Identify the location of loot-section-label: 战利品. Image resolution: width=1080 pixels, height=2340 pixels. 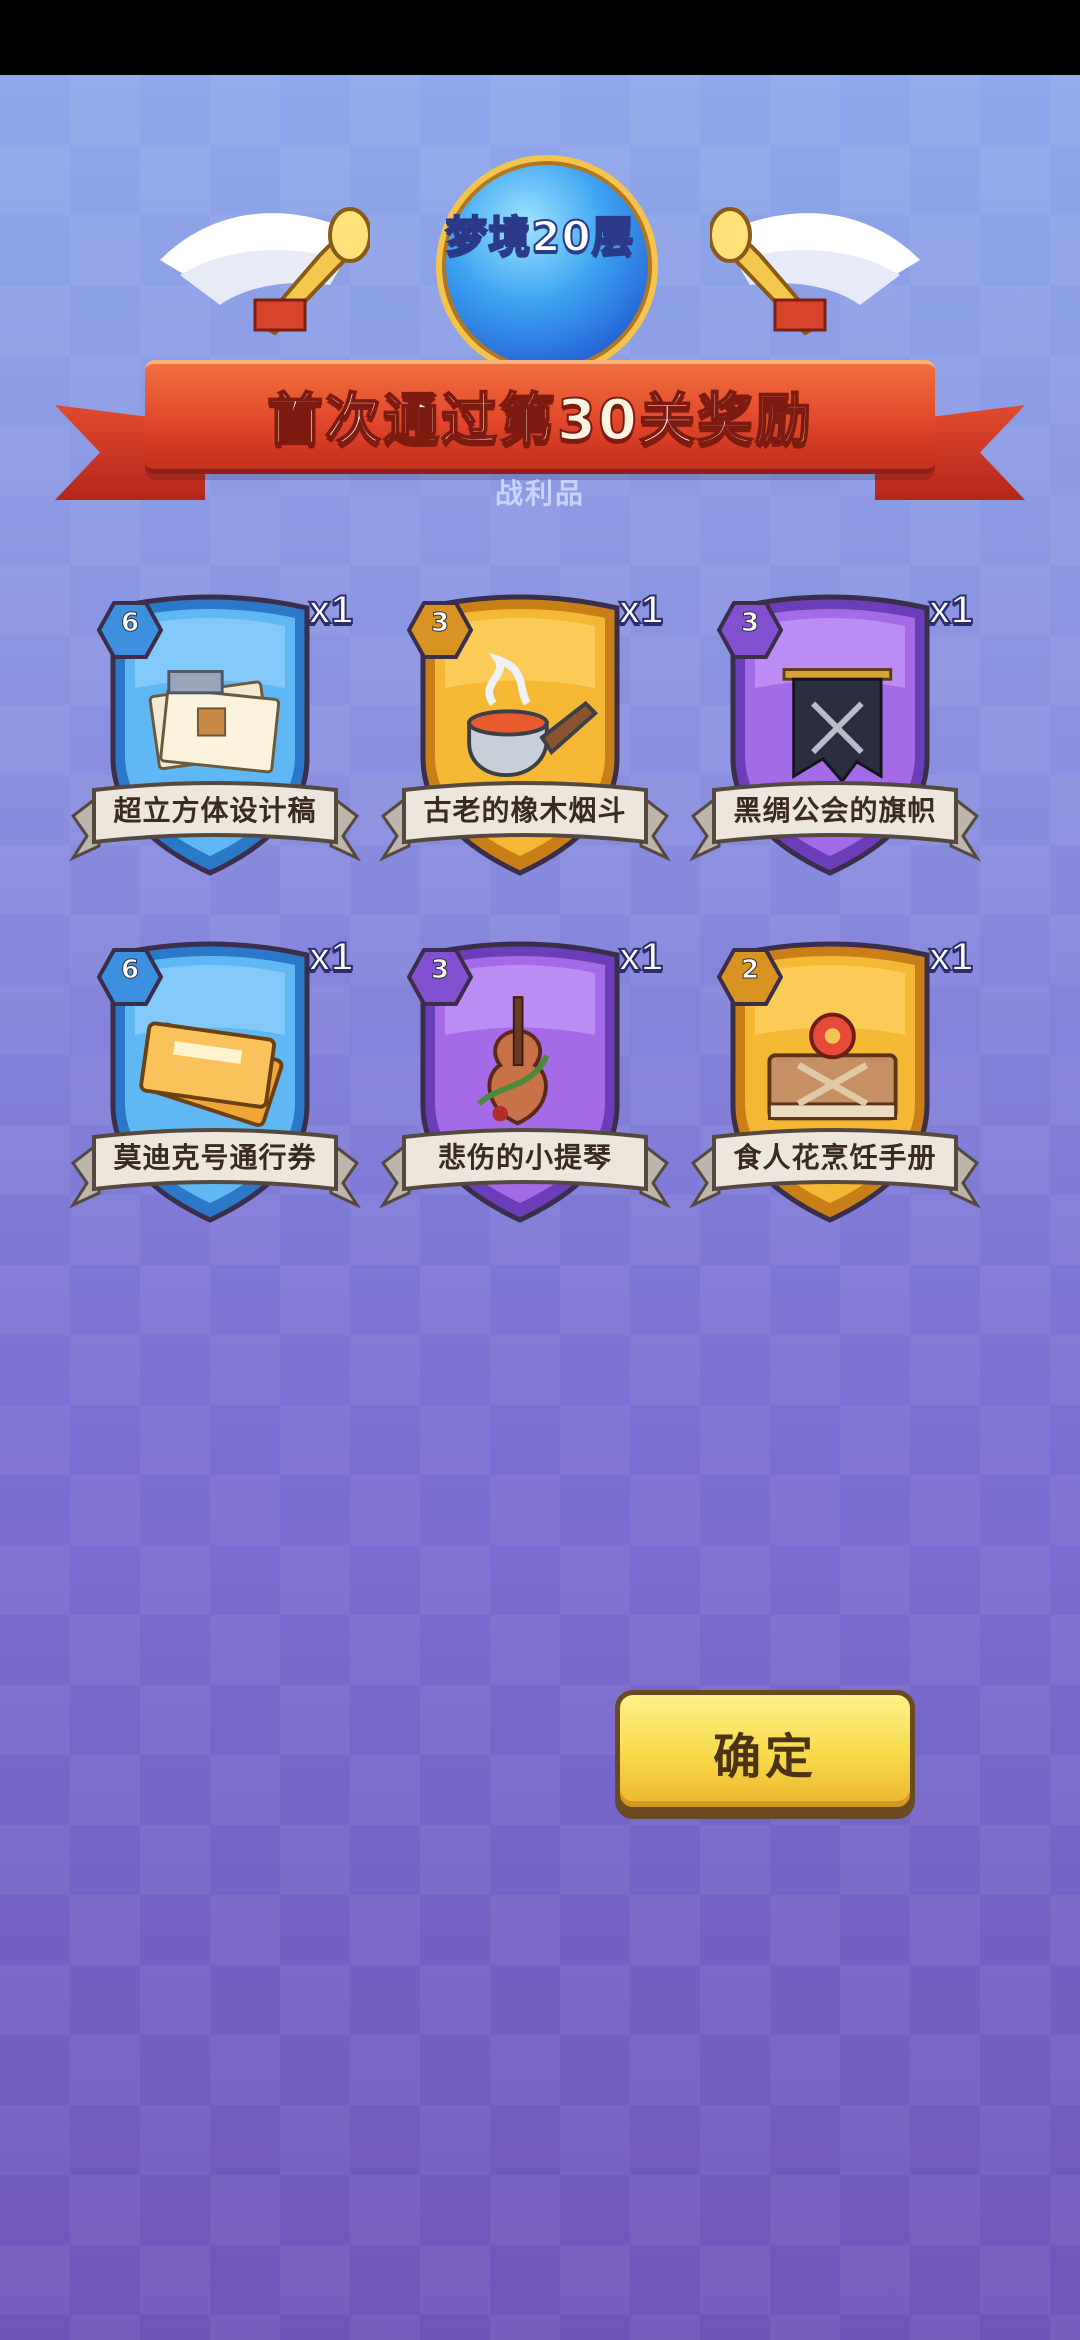
(539, 493).